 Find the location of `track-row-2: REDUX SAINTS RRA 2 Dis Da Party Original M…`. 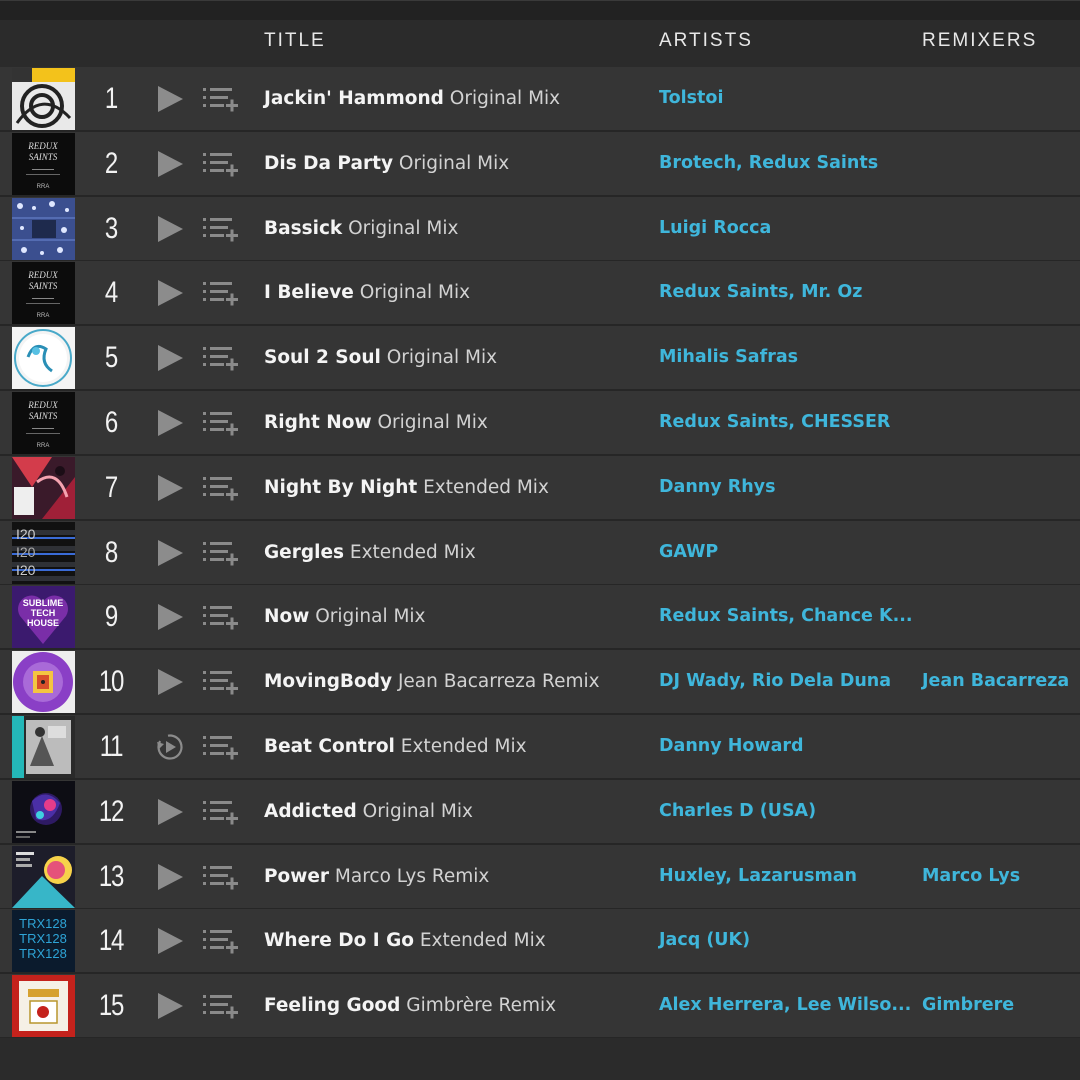

track-row-2: REDUX SAINTS RRA 2 Dis Da Party Original M… is located at coordinates (540, 163).